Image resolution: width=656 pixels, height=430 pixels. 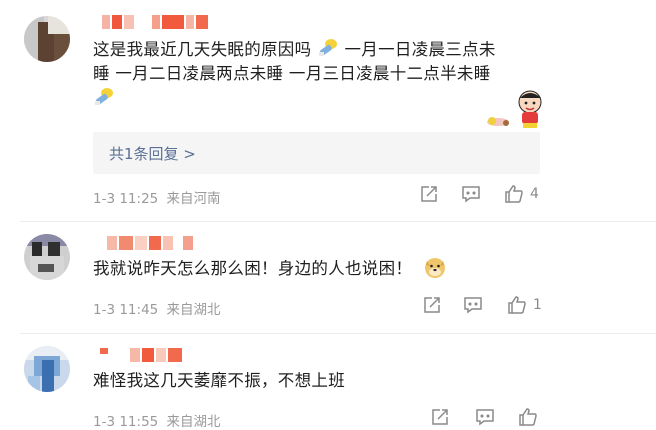 I want to click on comment-meta: 1-3 11:25 来自河南, so click(x=157, y=197).